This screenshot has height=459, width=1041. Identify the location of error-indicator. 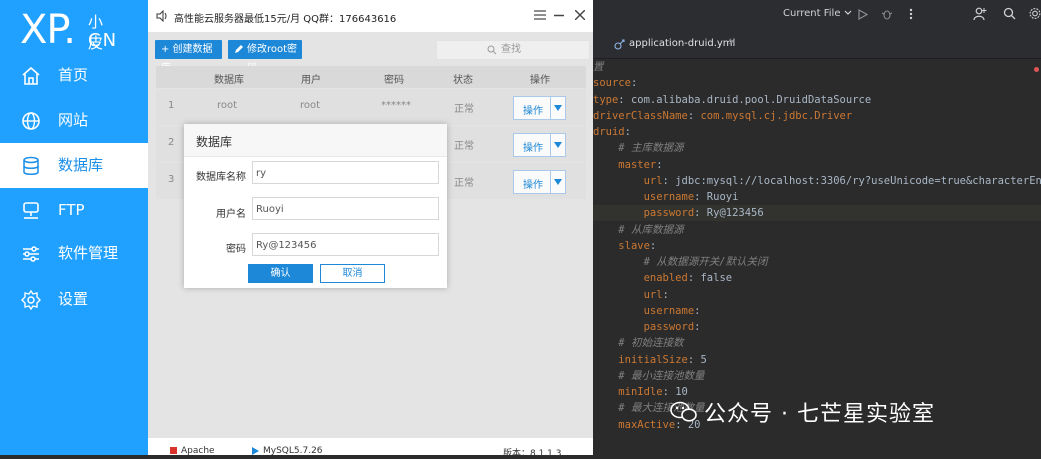
(1036, 69).